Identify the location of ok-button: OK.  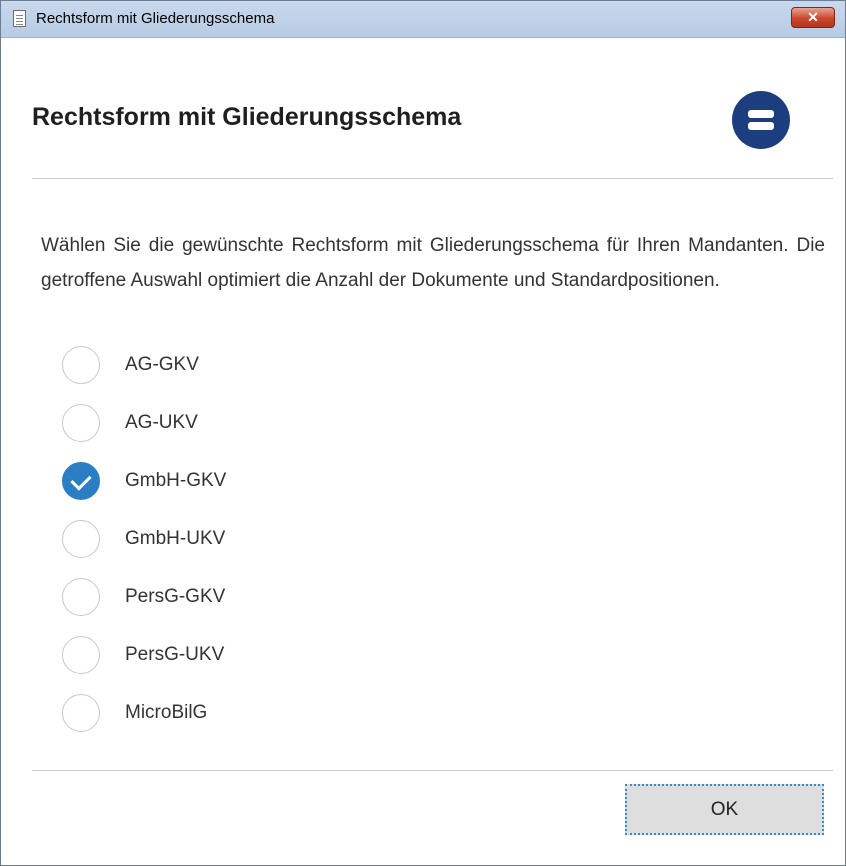
(724, 809).